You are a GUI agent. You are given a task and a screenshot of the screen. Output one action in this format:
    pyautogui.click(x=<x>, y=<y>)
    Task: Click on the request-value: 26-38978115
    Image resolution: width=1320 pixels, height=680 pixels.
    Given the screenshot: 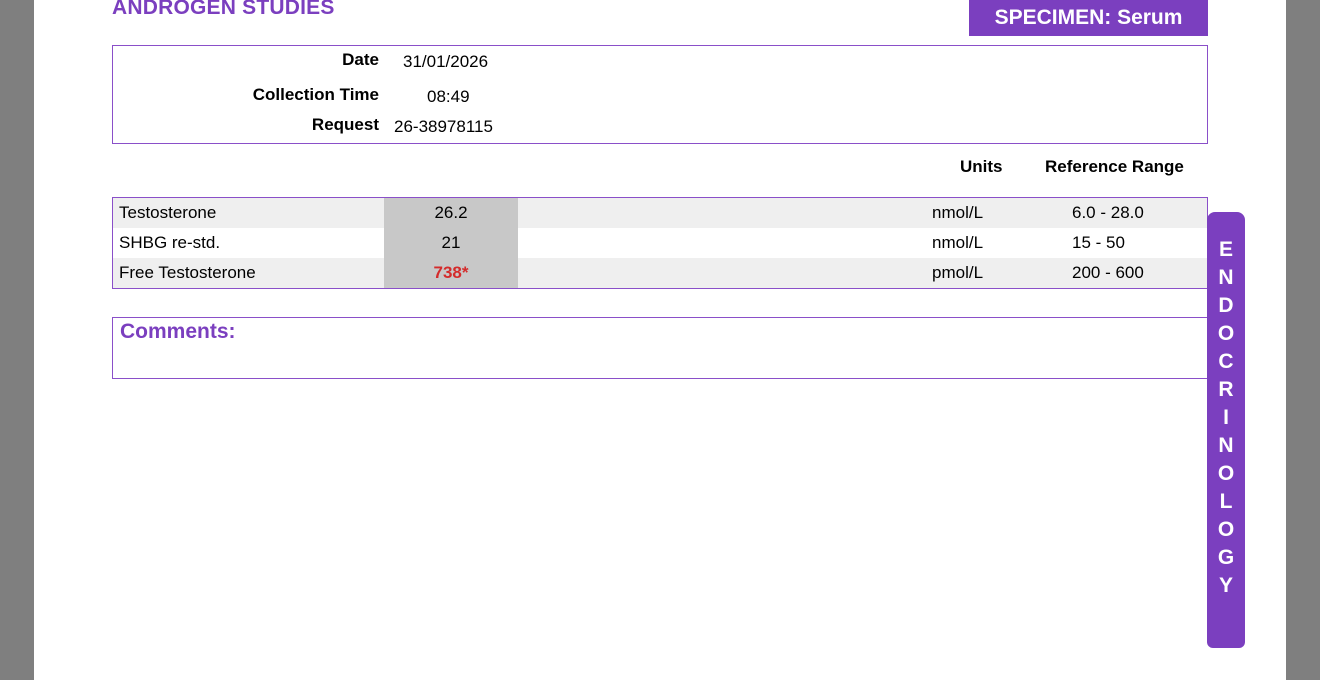 What is the action you would take?
    pyautogui.click(x=443, y=126)
    